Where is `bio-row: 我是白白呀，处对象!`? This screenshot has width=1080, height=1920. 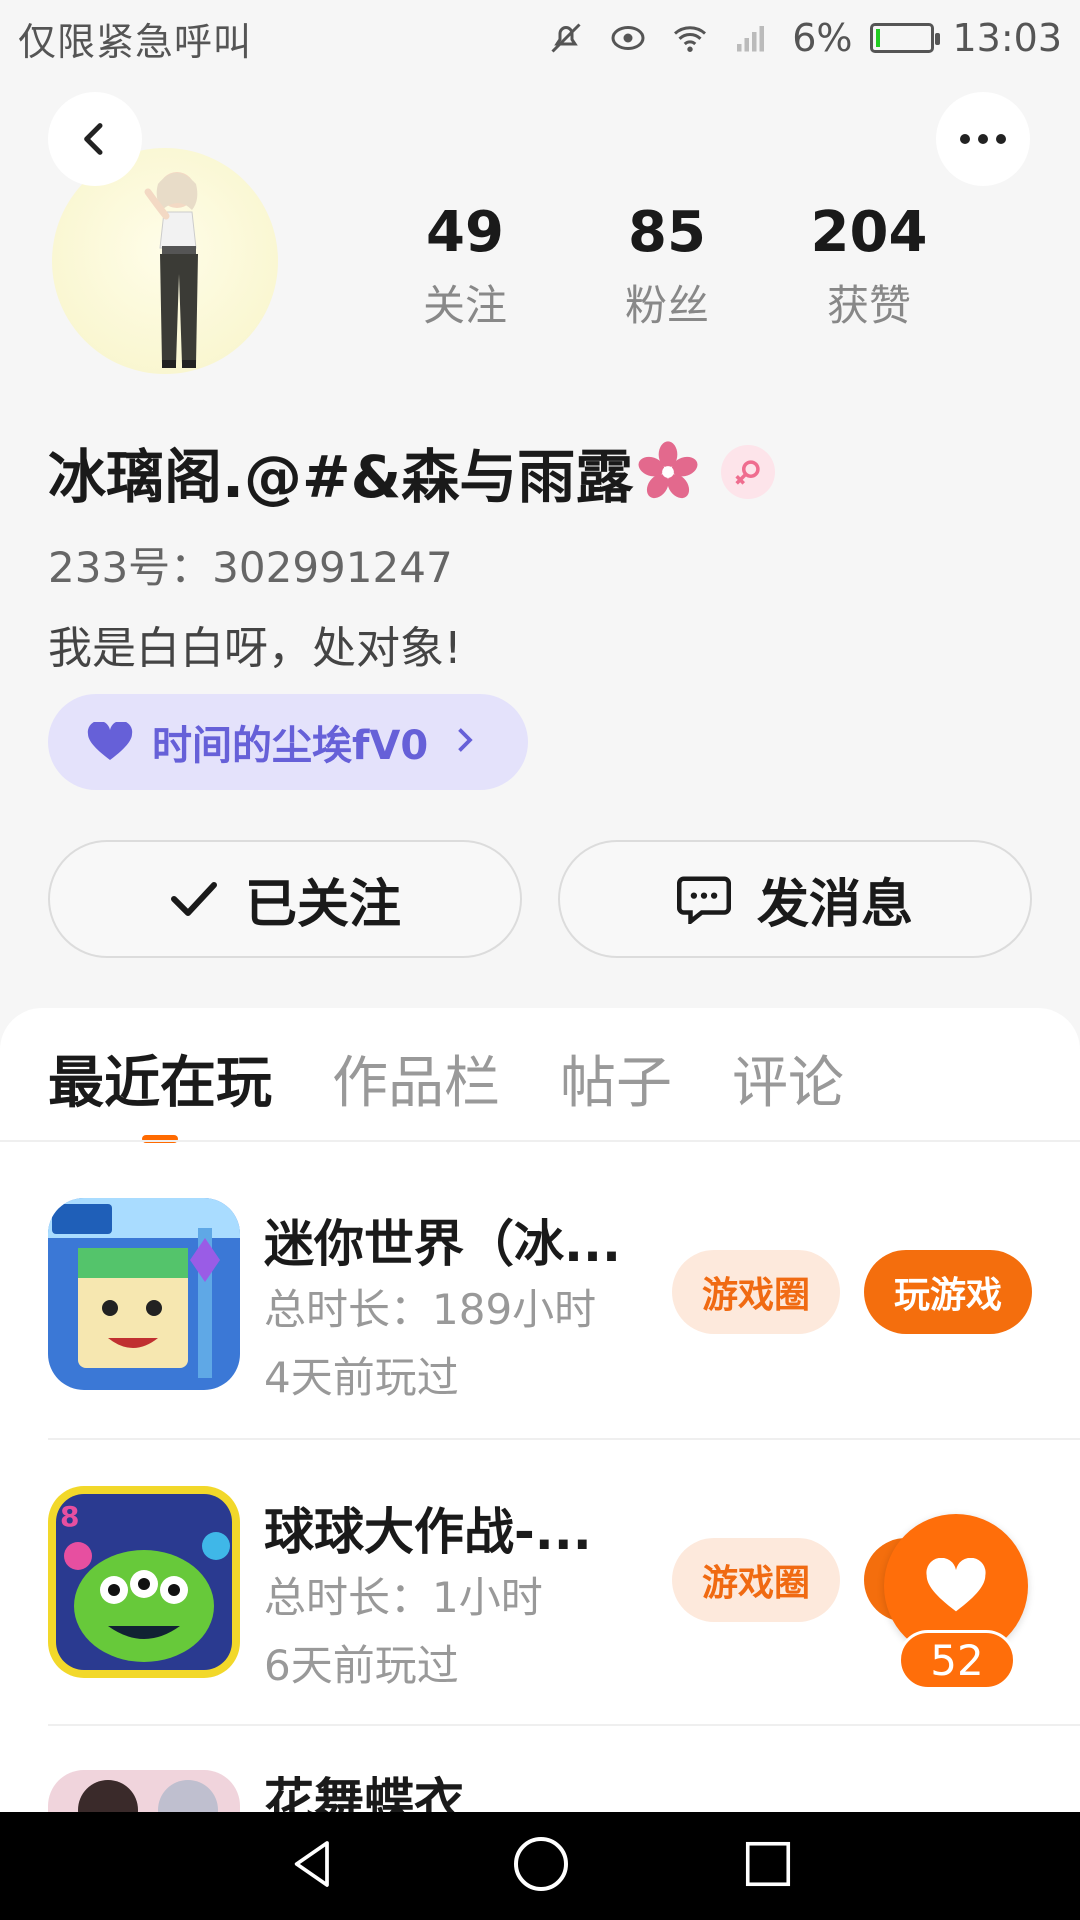
bio-row: 我是白白呀，处对象! is located at coordinates (255, 644).